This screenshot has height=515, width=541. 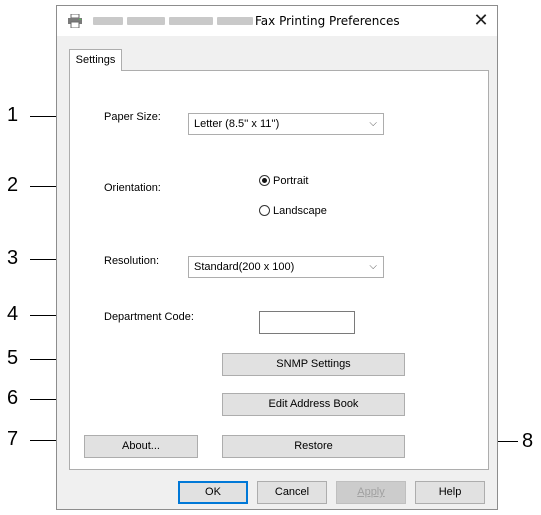 What do you see at coordinates (313, 446) in the screenshot?
I see `restore-button: Restore` at bounding box center [313, 446].